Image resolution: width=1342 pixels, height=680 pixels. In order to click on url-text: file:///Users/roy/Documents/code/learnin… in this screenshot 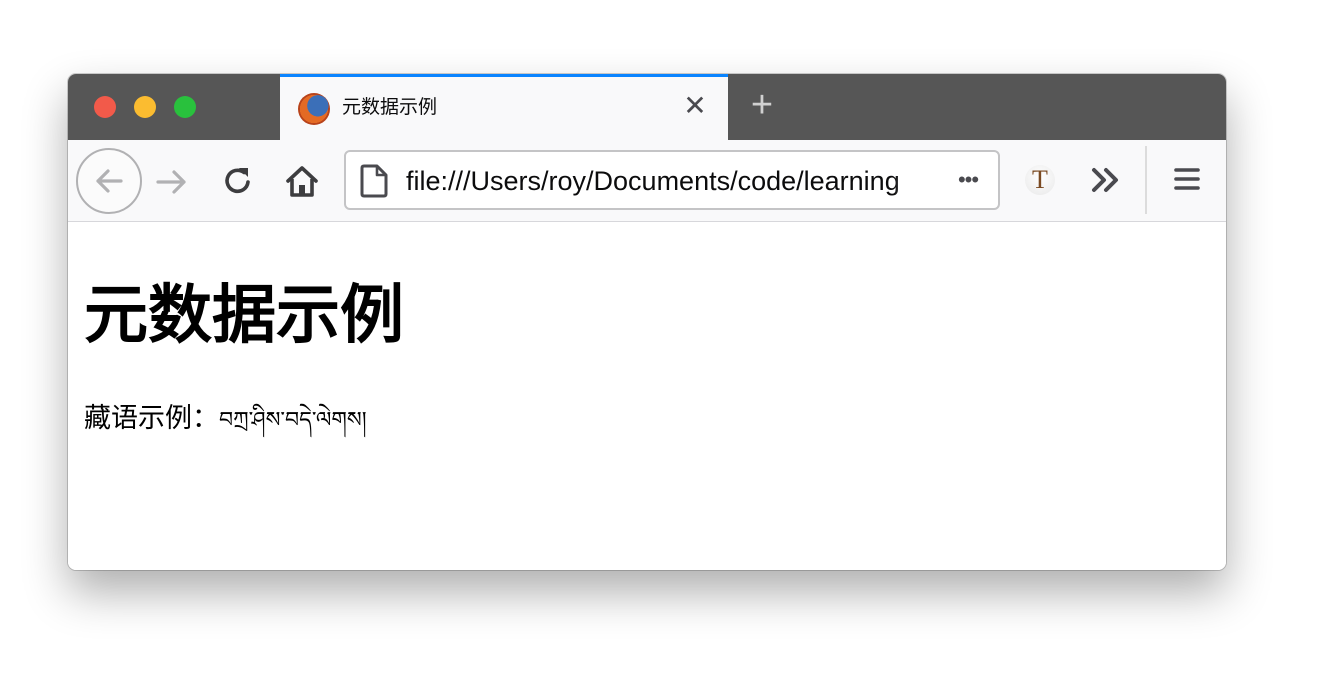, I will do `click(671, 181)`.